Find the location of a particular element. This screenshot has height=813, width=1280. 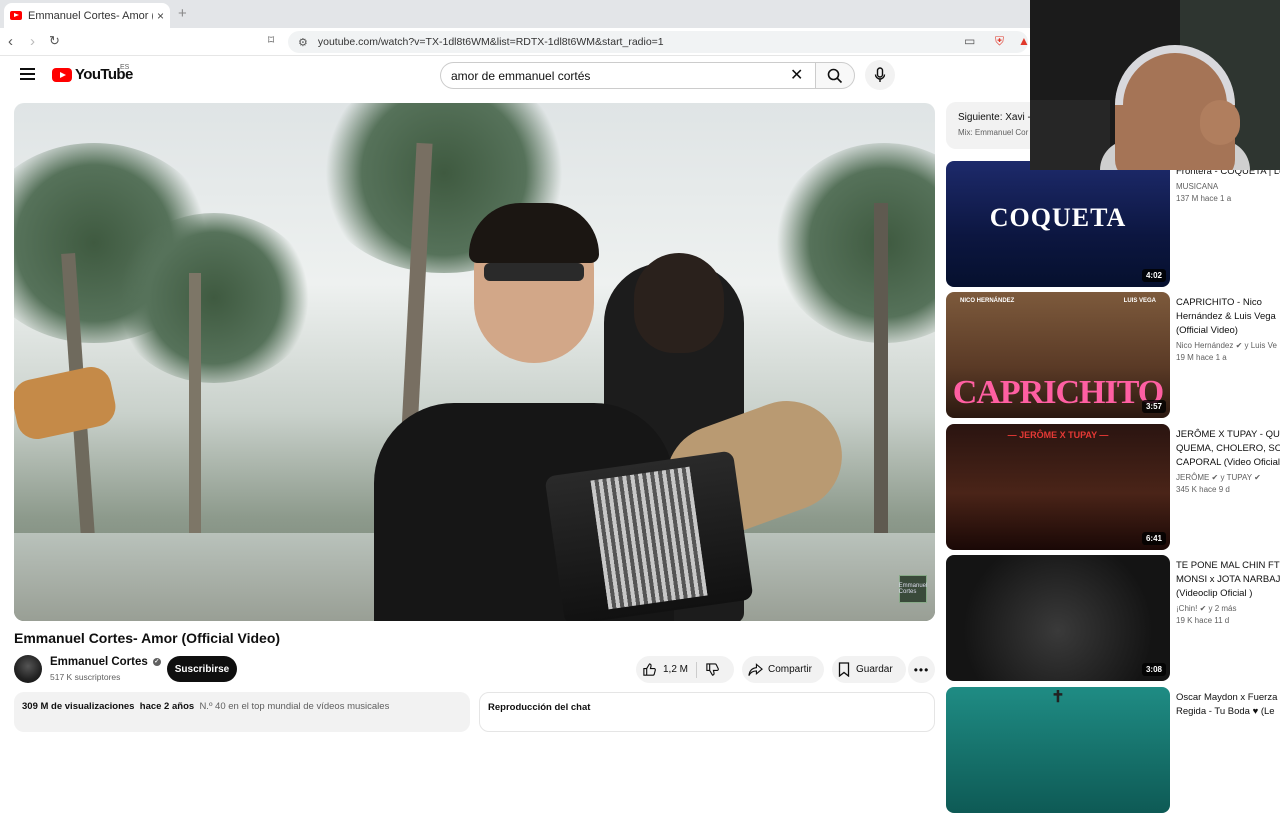

like-icon is located at coordinates (649, 669).